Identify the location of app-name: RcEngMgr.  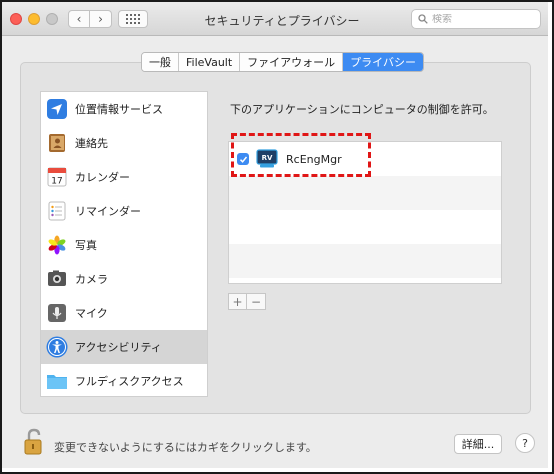
(314, 159).